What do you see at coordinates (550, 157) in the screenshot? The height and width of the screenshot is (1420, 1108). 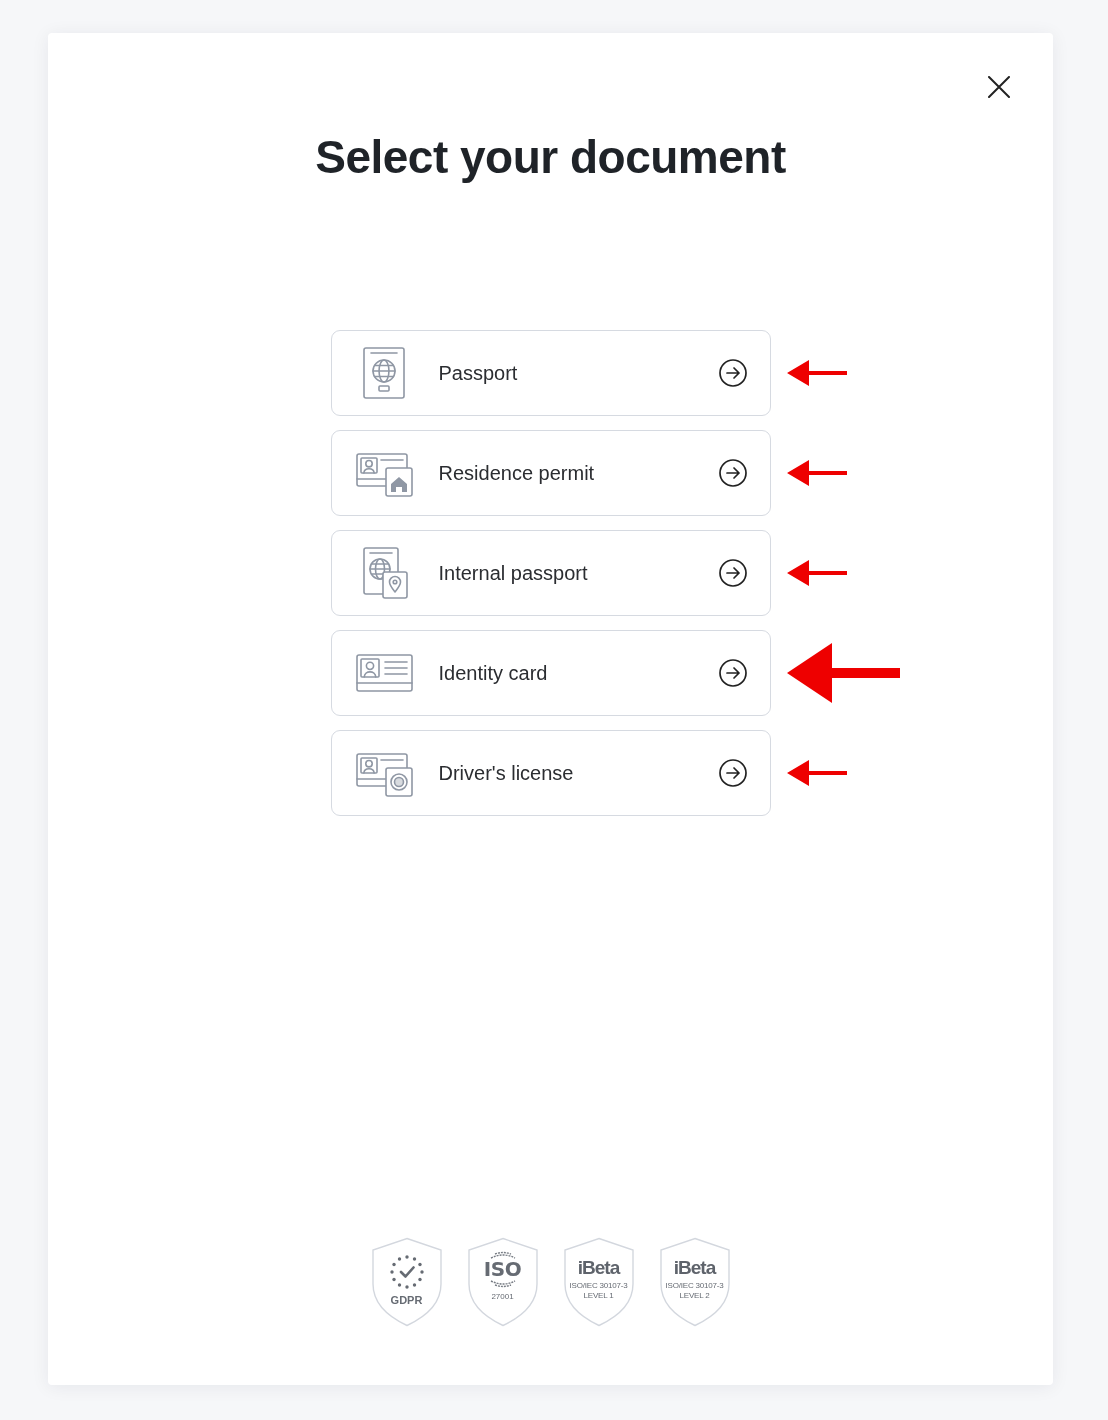 I see `dialog-title: Select your document` at bounding box center [550, 157].